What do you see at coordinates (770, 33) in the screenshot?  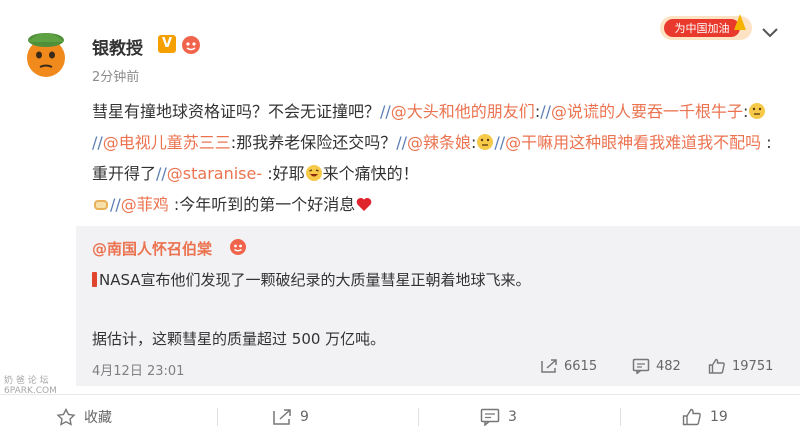 I see `chevron-down-icon` at bounding box center [770, 33].